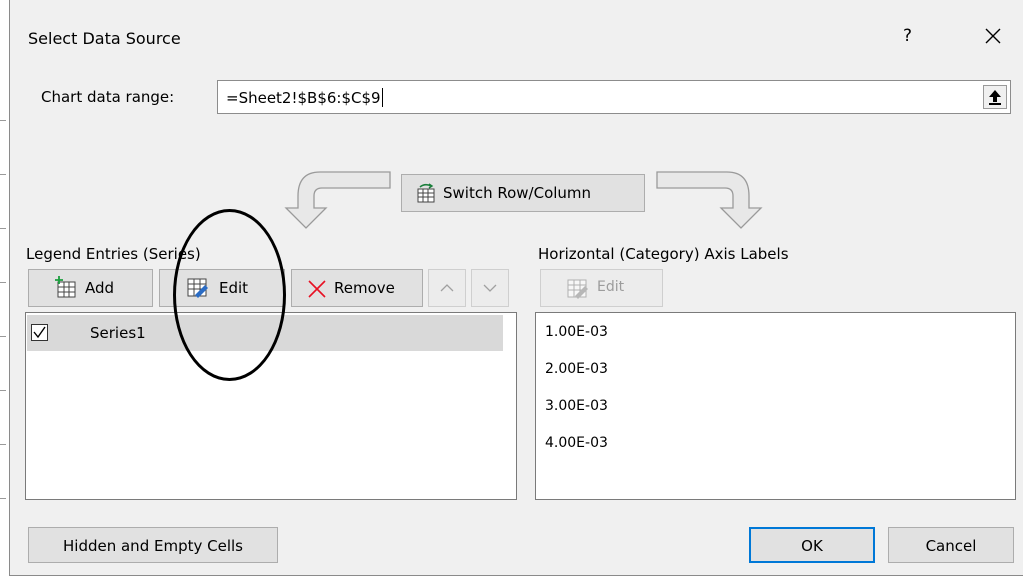  Describe the element at coordinates (65, 287) in the screenshot. I see `add-table-icon` at that location.